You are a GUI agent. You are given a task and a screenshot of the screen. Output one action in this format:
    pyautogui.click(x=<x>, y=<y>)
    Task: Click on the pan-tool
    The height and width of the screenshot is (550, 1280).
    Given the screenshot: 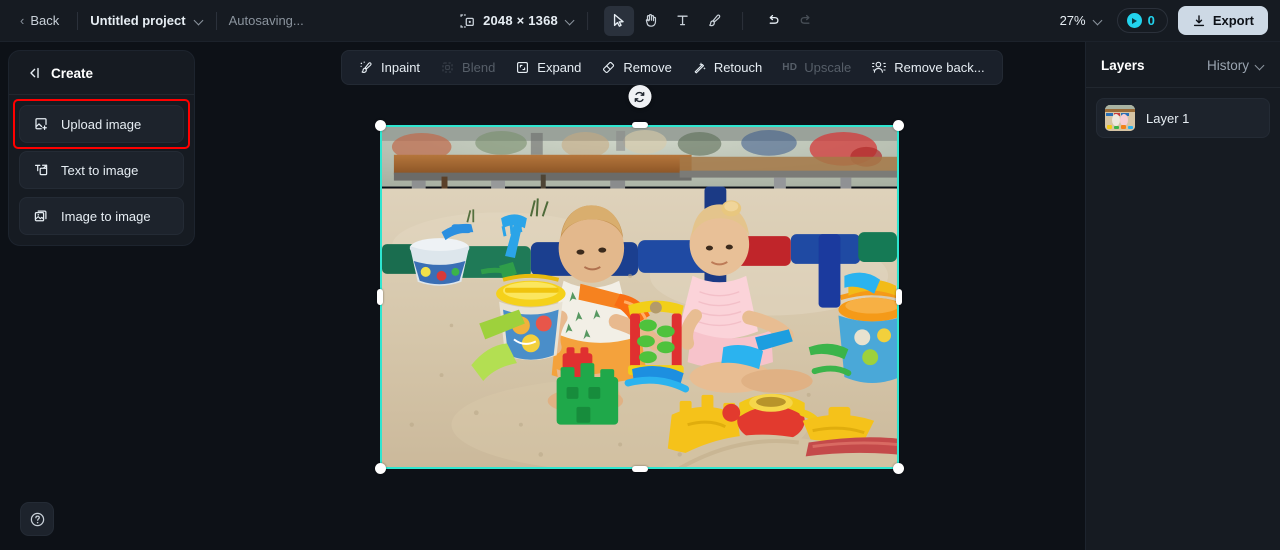 What is the action you would take?
    pyautogui.click(x=651, y=21)
    